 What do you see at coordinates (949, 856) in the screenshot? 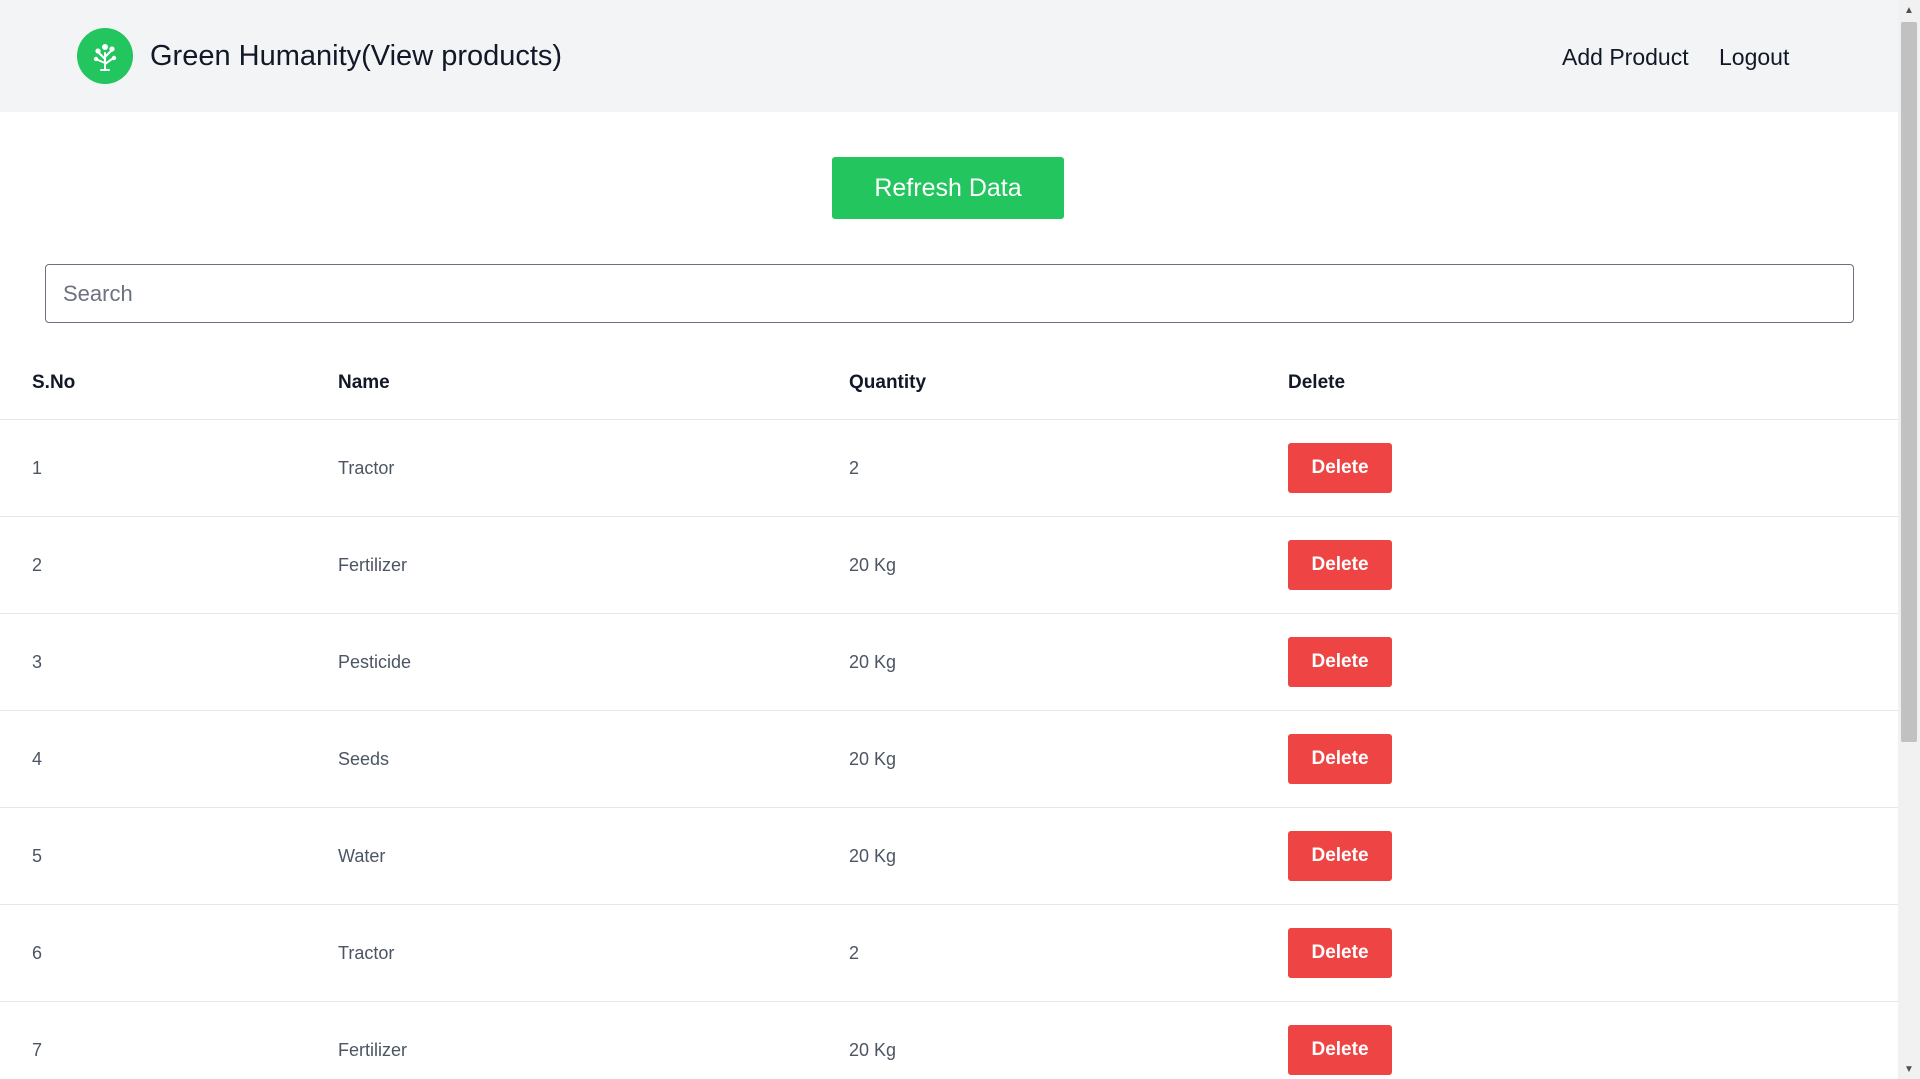
I see `table-row: 5 Water 20 Kg Delete` at bounding box center [949, 856].